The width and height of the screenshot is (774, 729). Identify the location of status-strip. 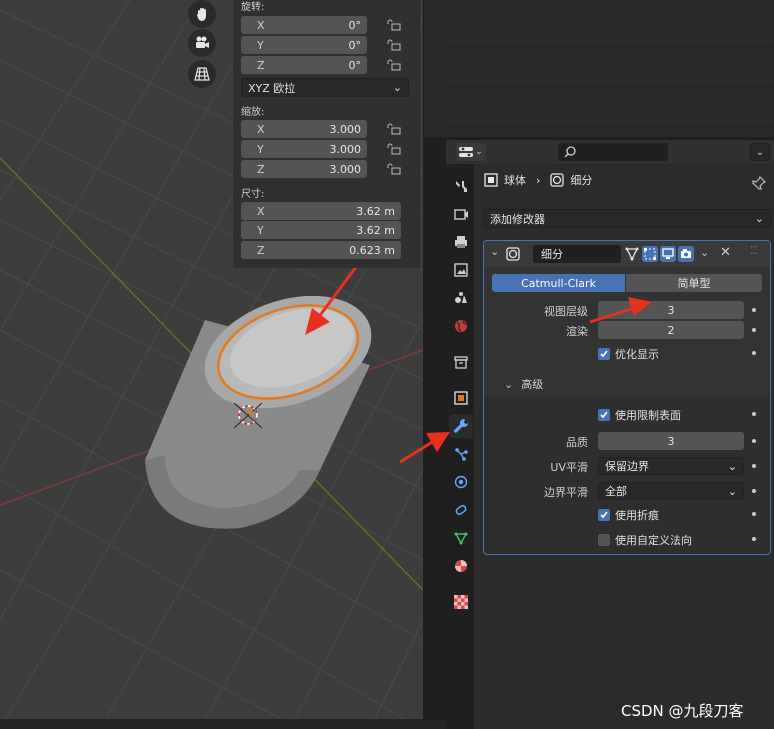
(223, 724).